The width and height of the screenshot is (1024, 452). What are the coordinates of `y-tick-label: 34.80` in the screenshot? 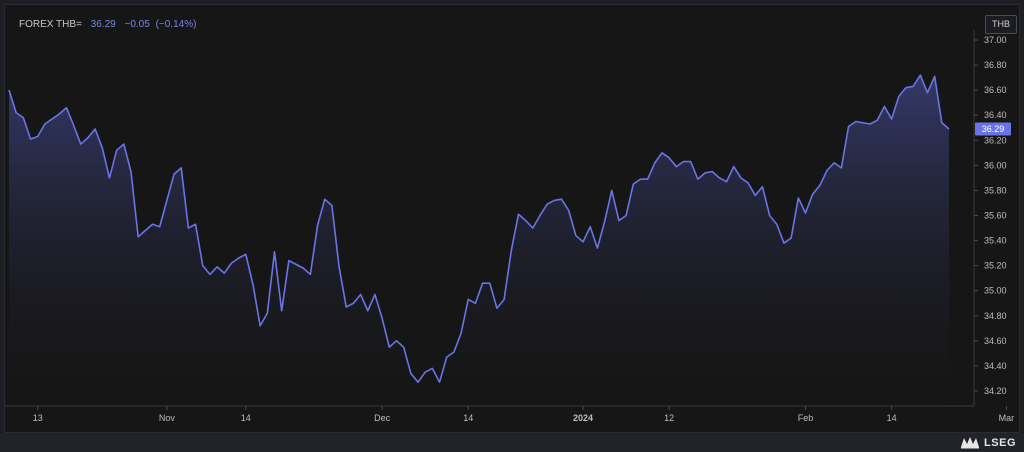 It's located at (995, 316).